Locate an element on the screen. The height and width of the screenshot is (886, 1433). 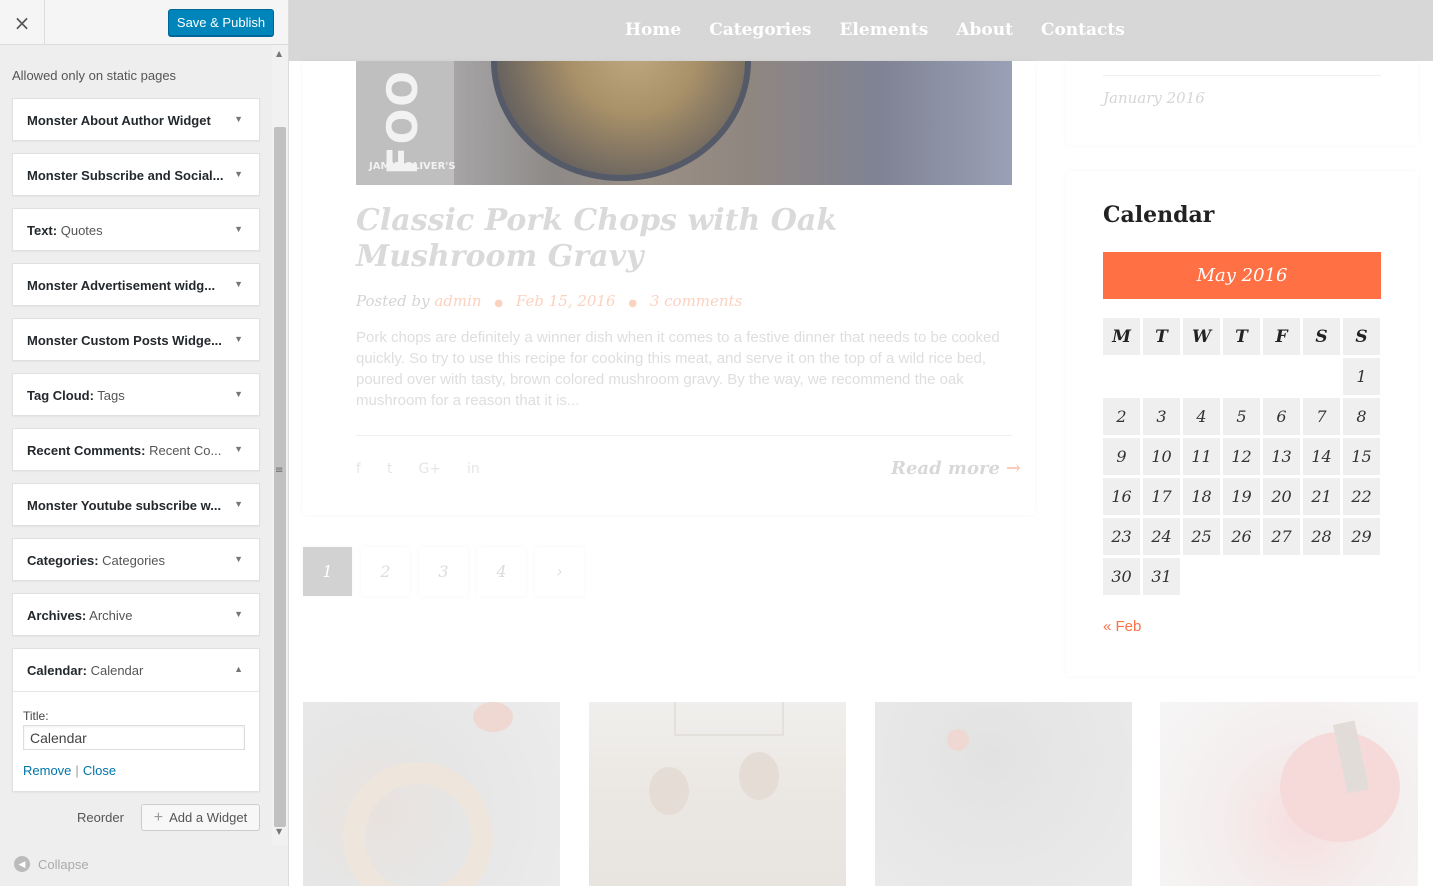
widget-instance-title: Categories is located at coordinates (132, 560).